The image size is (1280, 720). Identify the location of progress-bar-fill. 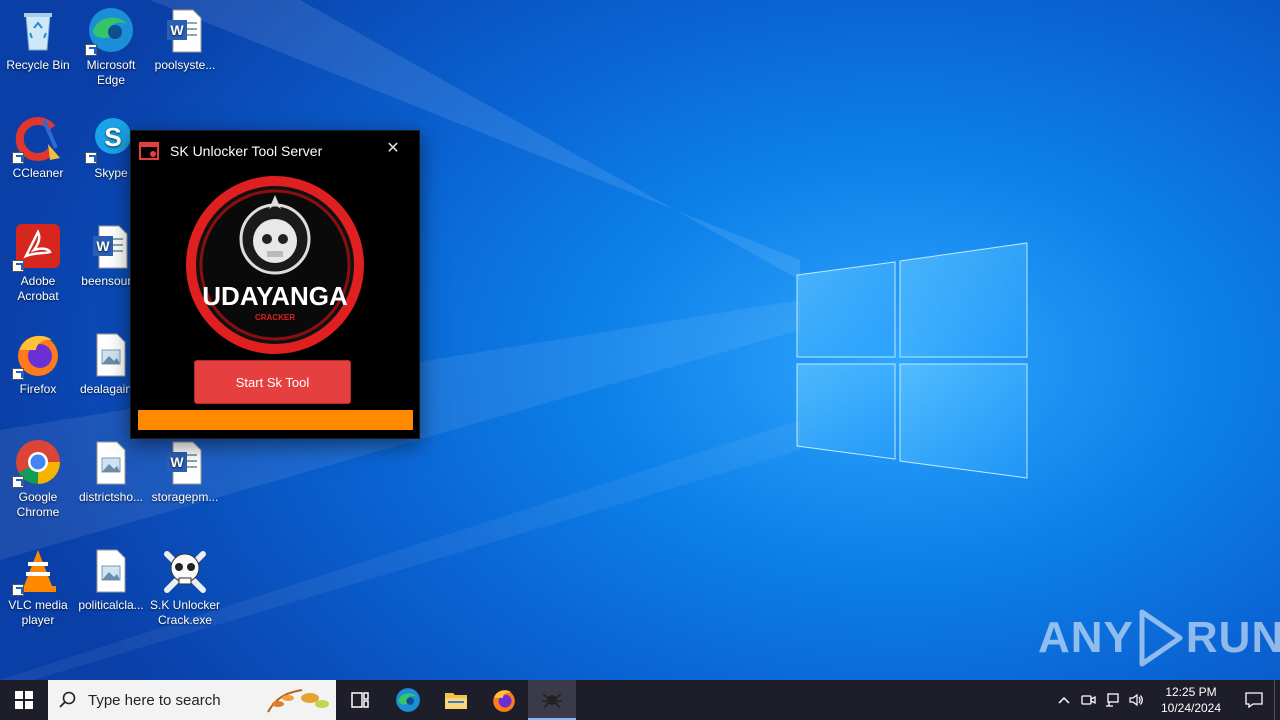
(275, 420).